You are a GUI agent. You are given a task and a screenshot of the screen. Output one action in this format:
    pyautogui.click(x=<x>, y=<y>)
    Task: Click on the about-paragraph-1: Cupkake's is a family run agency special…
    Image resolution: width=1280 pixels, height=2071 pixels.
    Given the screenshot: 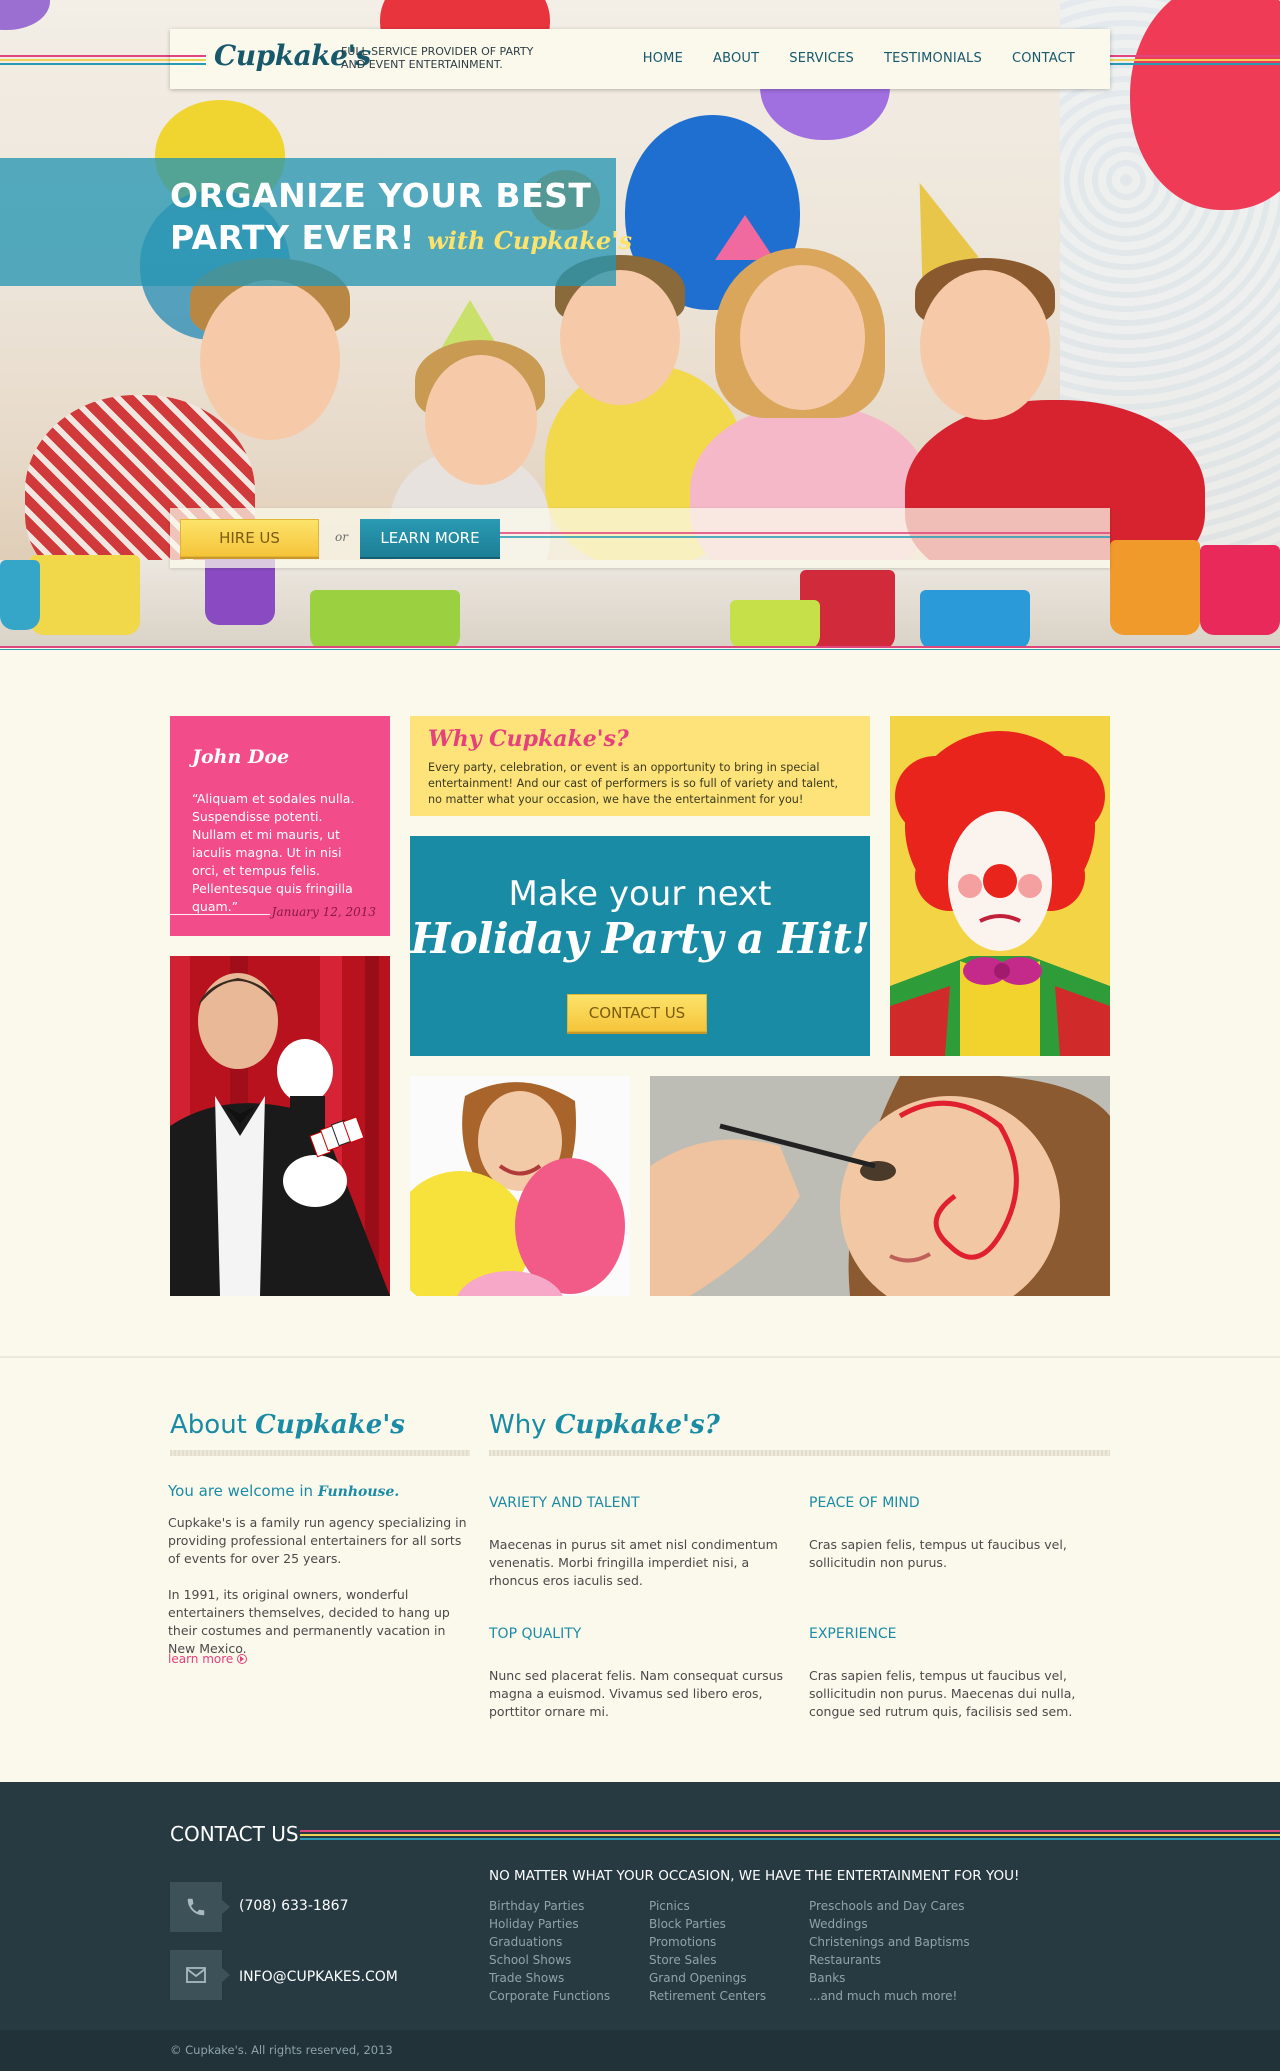 What is the action you would take?
    pyautogui.click(x=317, y=1540)
    